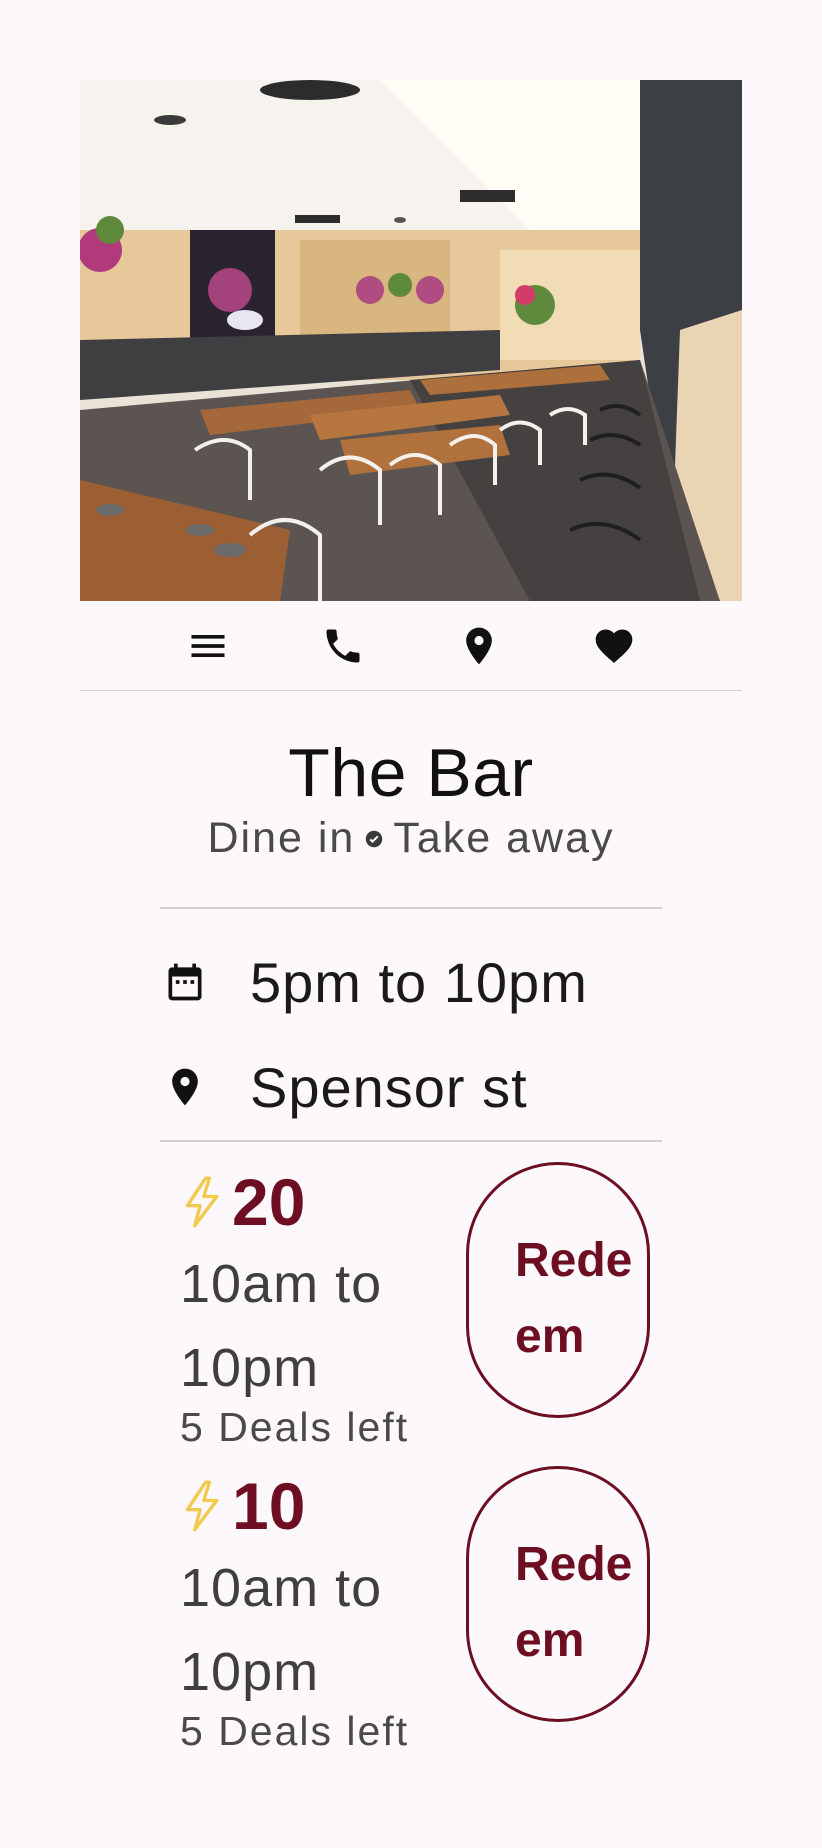 The width and height of the screenshot is (822, 1848). What do you see at coordinates (389, 1087) in the screenshot?
I see `address: Spensor st` at bounding box center [389, 1087].